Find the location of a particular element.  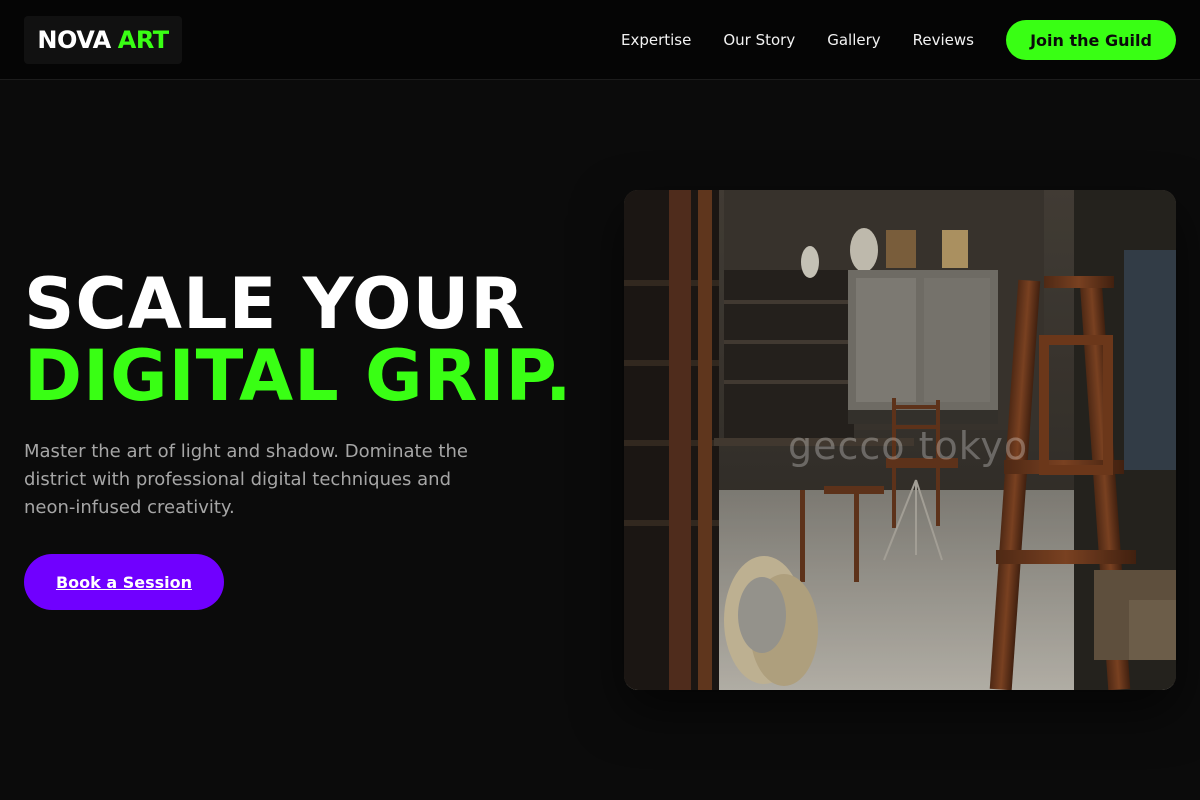

nav-item-expertise: Expertise is located at coordinates (656, 40).